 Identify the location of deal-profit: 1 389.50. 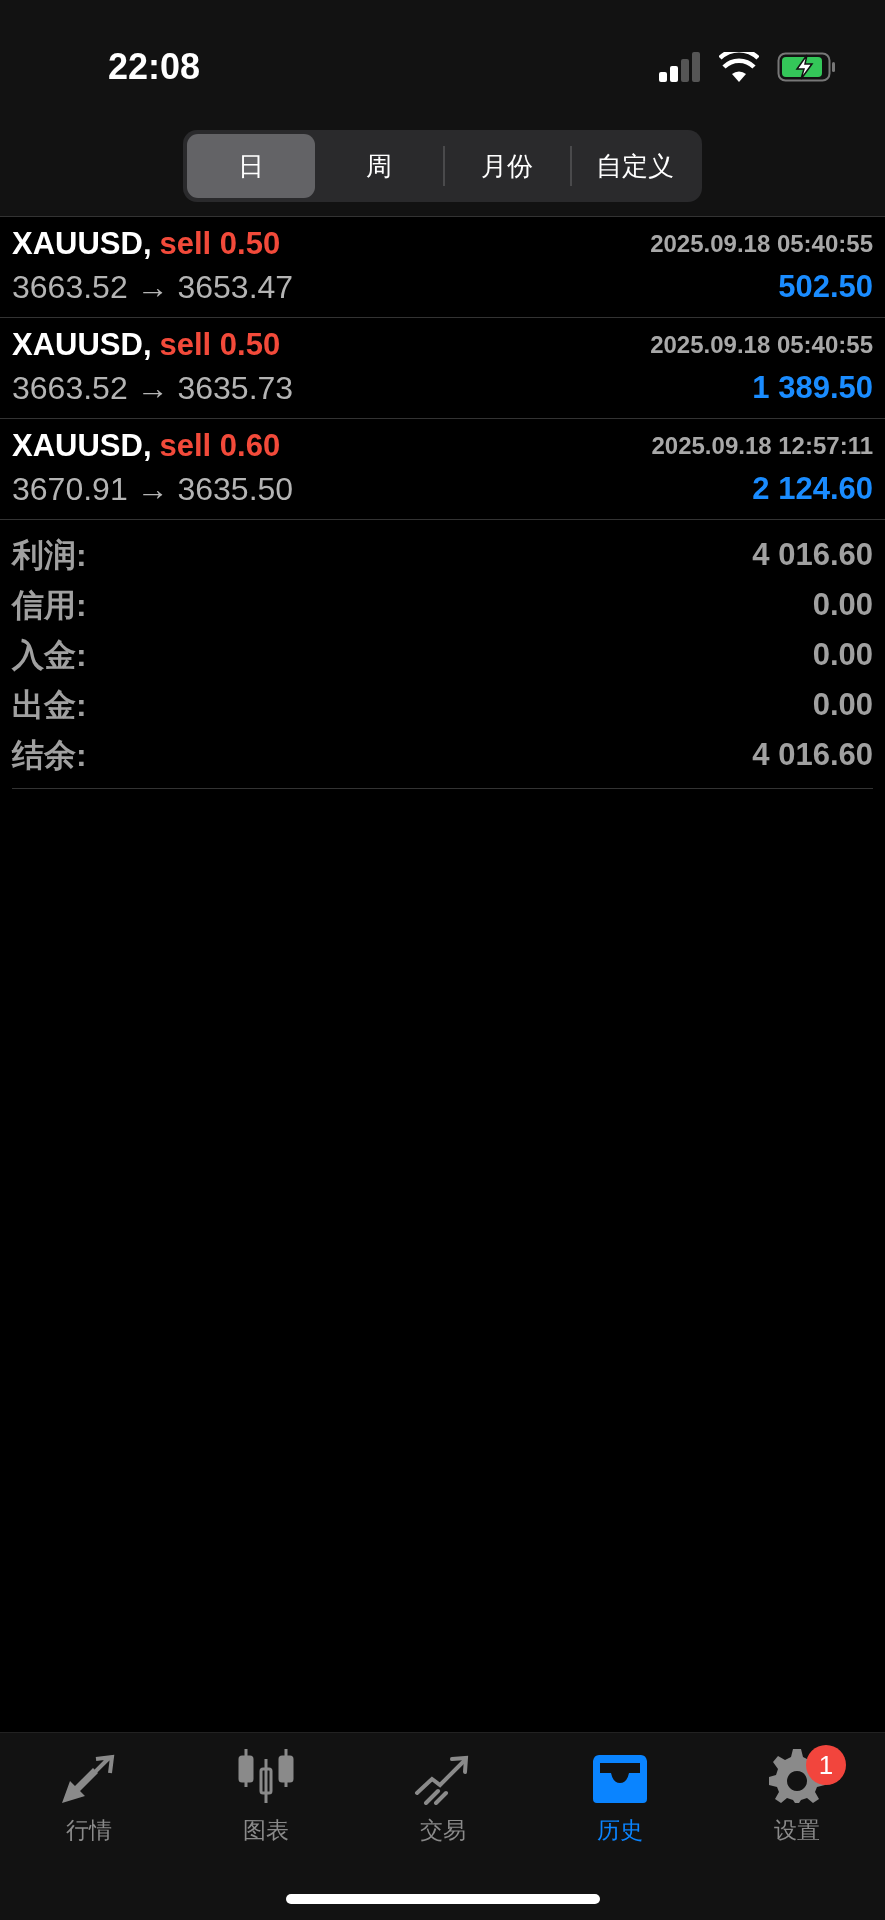
(812, 387).